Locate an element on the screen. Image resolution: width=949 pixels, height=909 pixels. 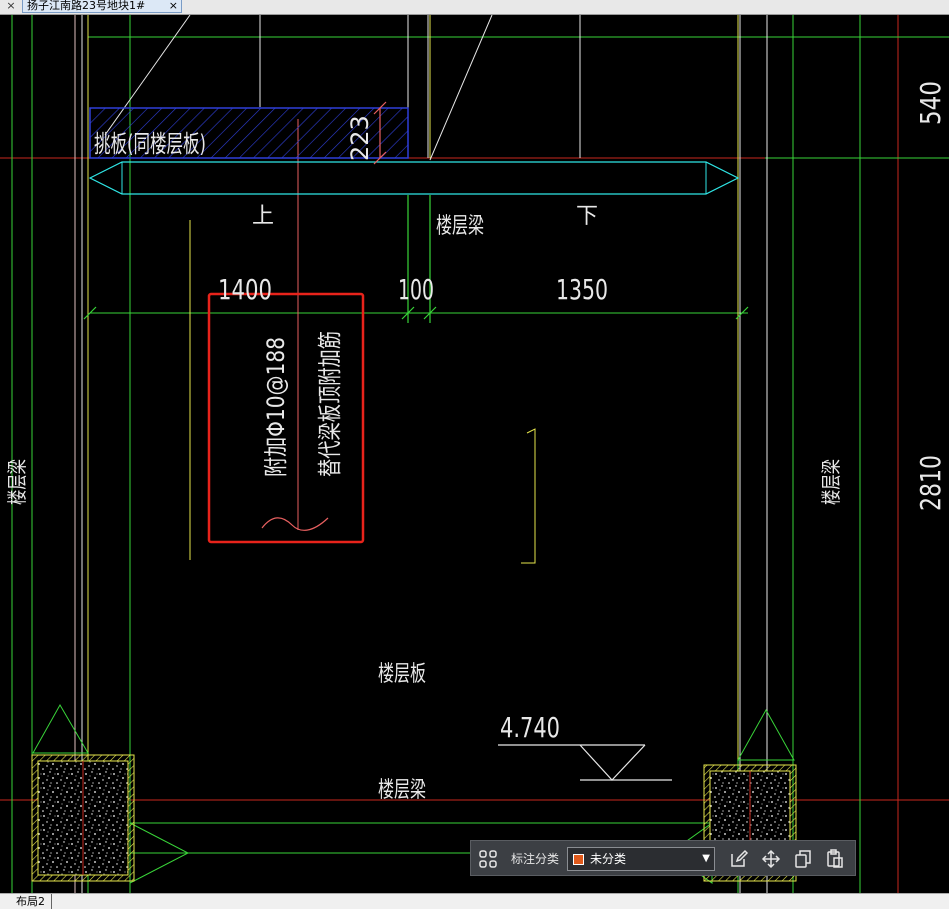
rebar-note-line1: 附加Φ10@188 is located at coordinates (276, 407).